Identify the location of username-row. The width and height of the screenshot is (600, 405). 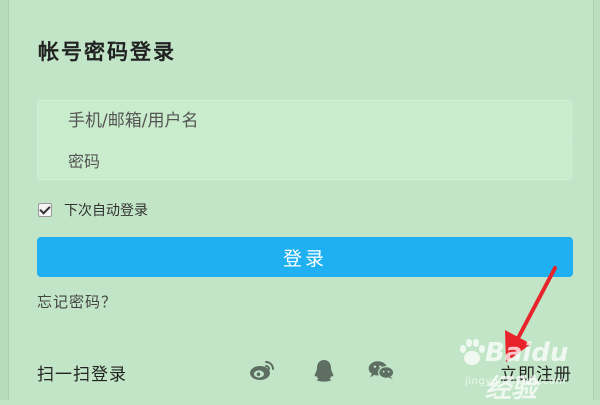
(304, 121).